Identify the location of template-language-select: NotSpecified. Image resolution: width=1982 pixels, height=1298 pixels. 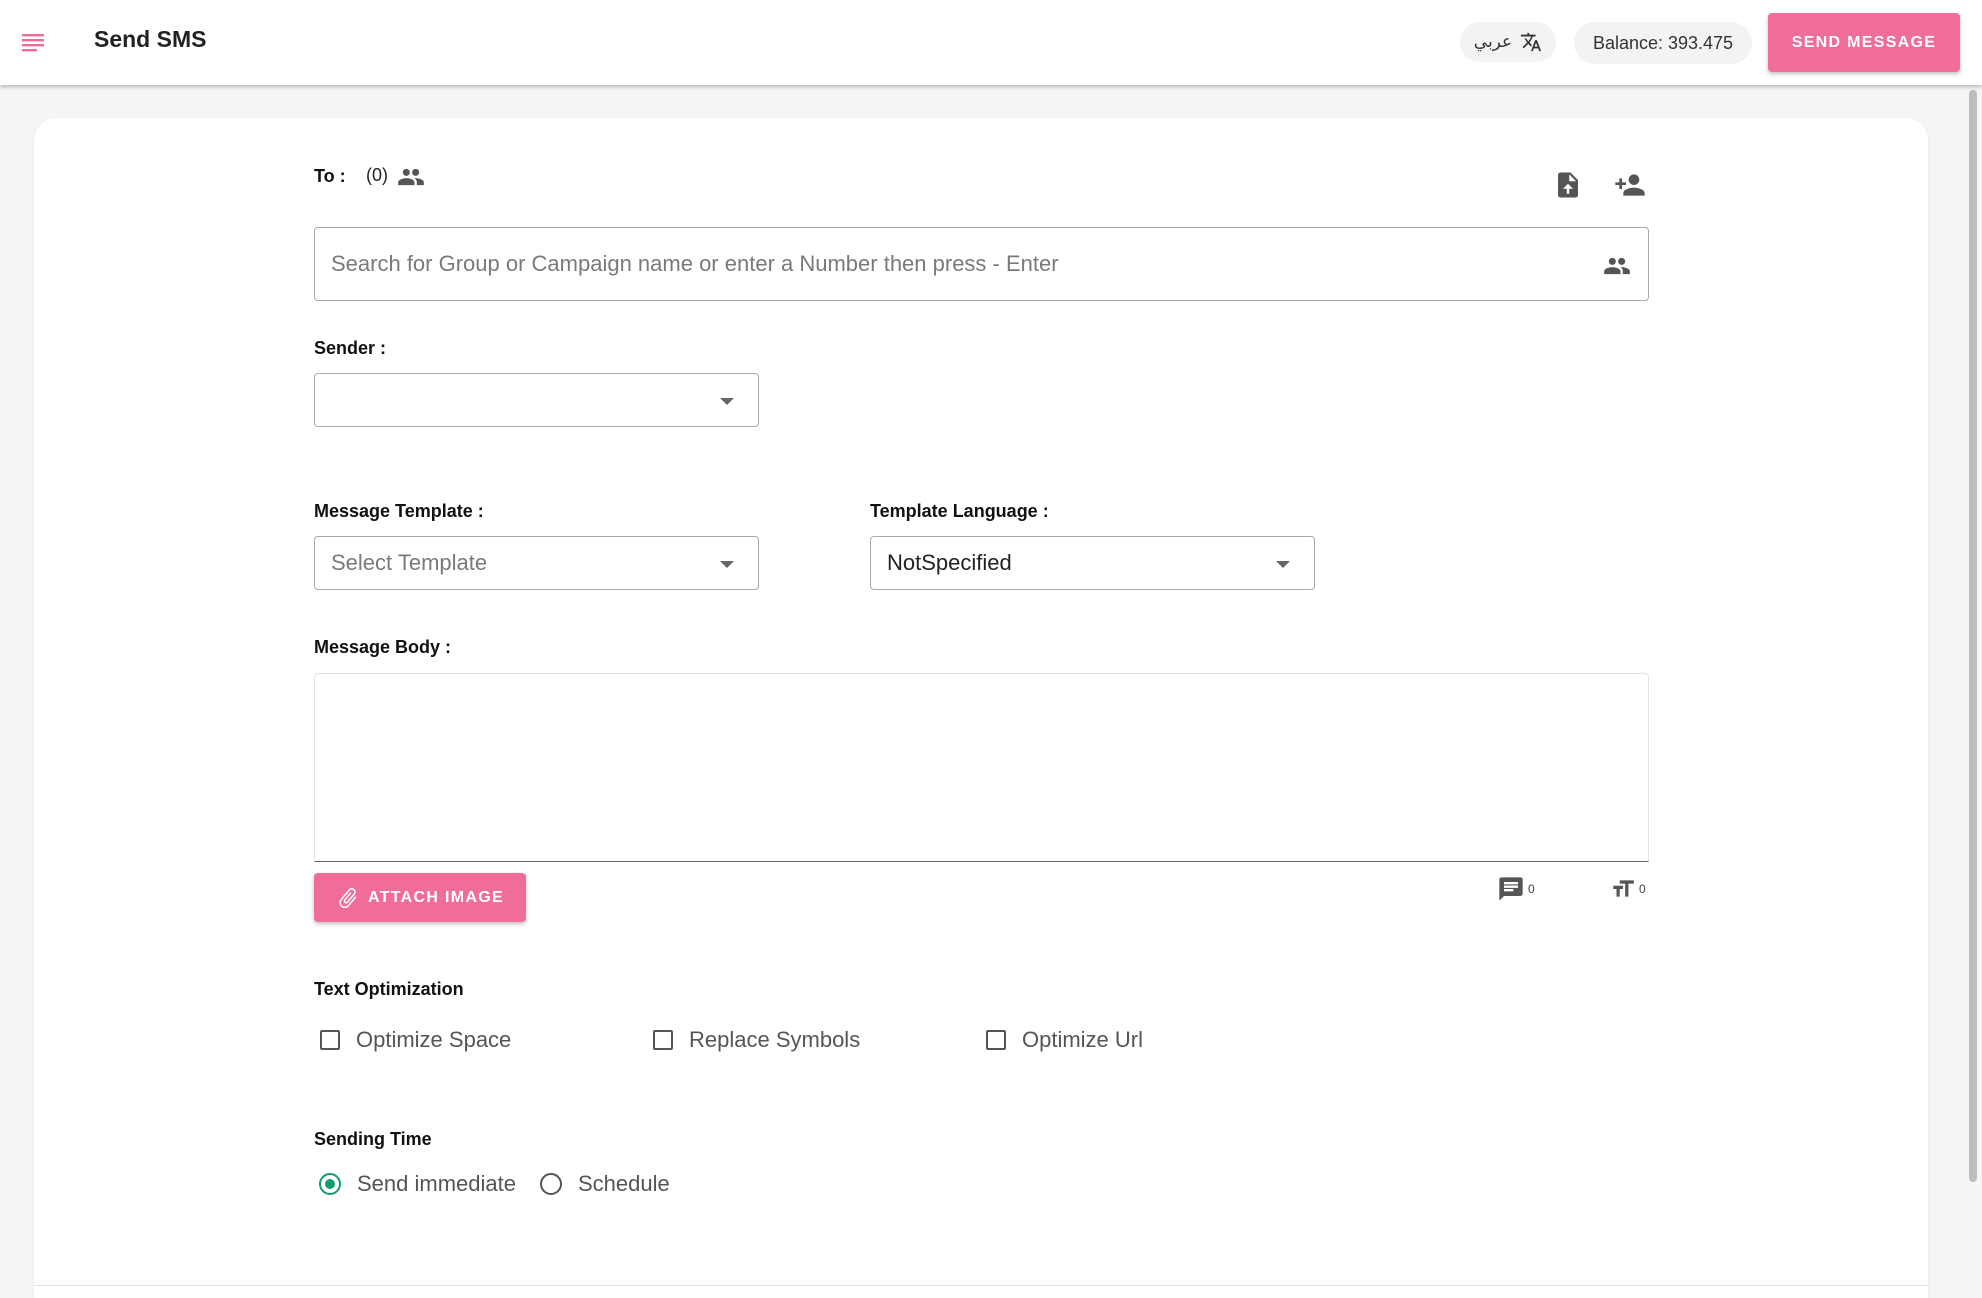
(1092, 563).